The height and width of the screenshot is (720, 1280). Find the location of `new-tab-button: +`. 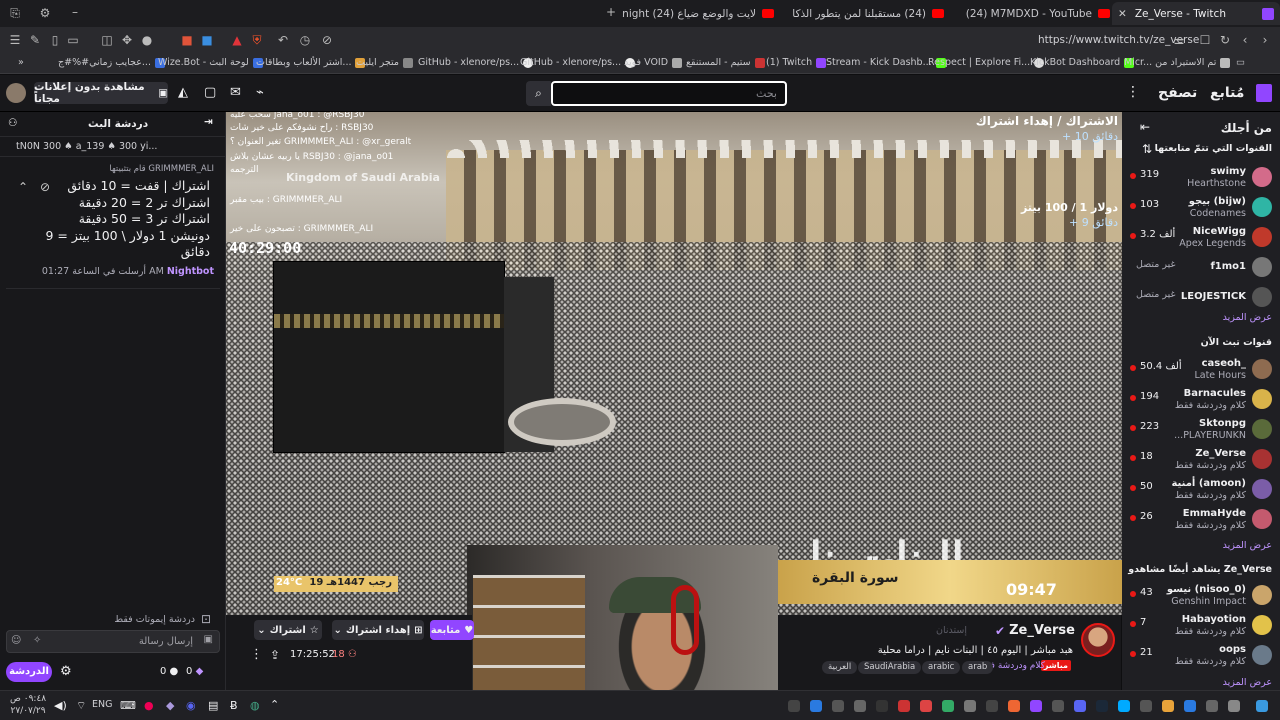

new-tab-button: + is located at coordinates (611, 12).